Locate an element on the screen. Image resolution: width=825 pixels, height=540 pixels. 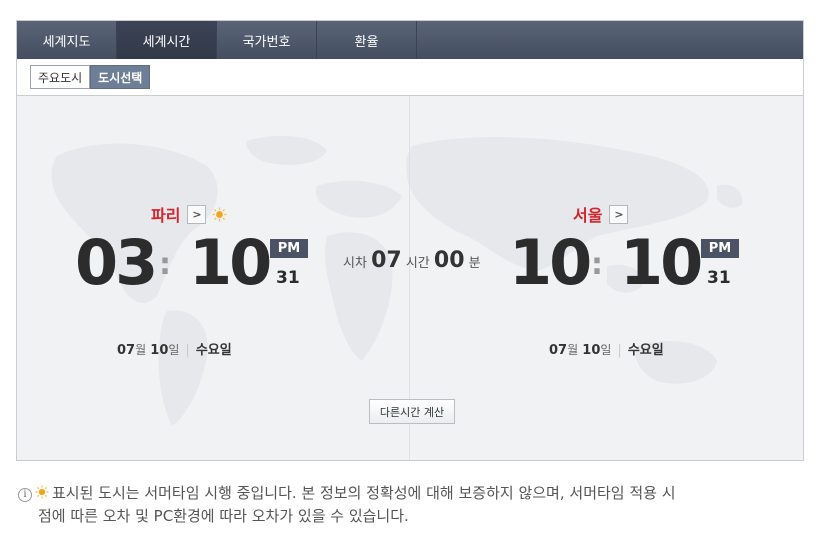
info-icon: i is located at coordinates (25, 495).